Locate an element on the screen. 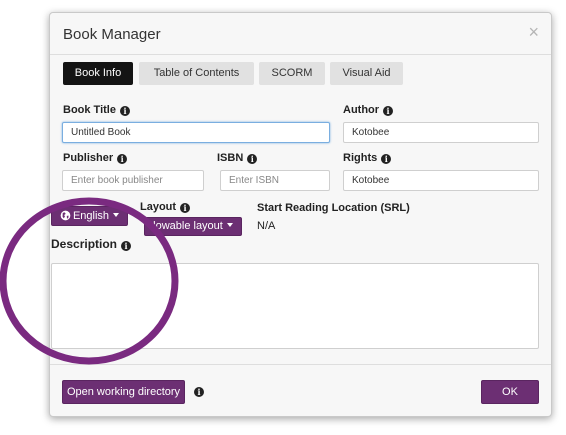 Image resolution: width=566 pixels, height=435 pixels. description-label: Description i is located at coordinates (91, 244).